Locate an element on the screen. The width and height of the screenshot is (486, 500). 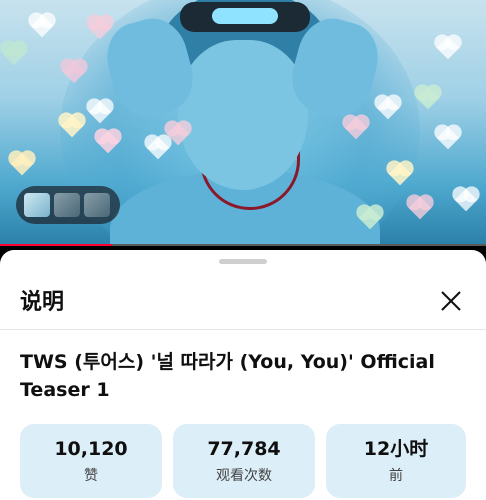
stat-posted: 12小时 前 is located at coordinates (396, 461).